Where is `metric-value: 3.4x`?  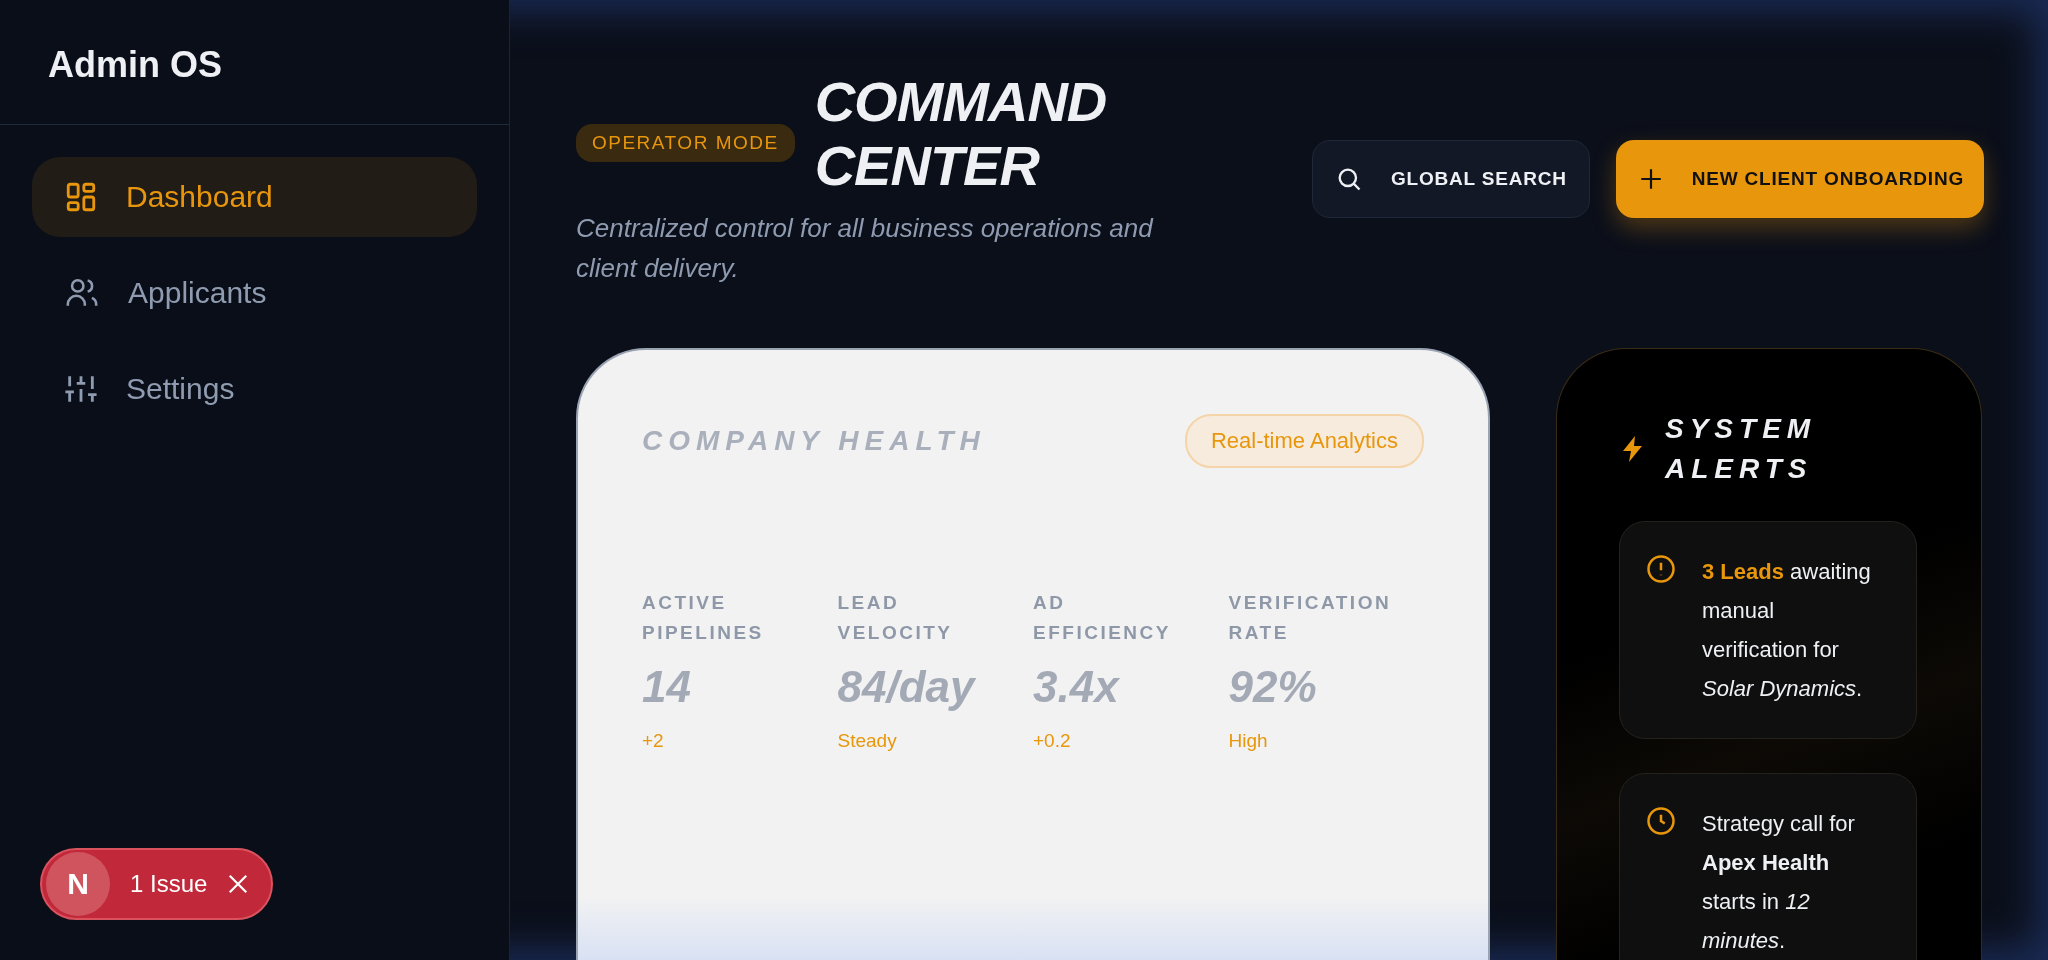 metric-value: 3.4x is located at coordinates (1077, 687).